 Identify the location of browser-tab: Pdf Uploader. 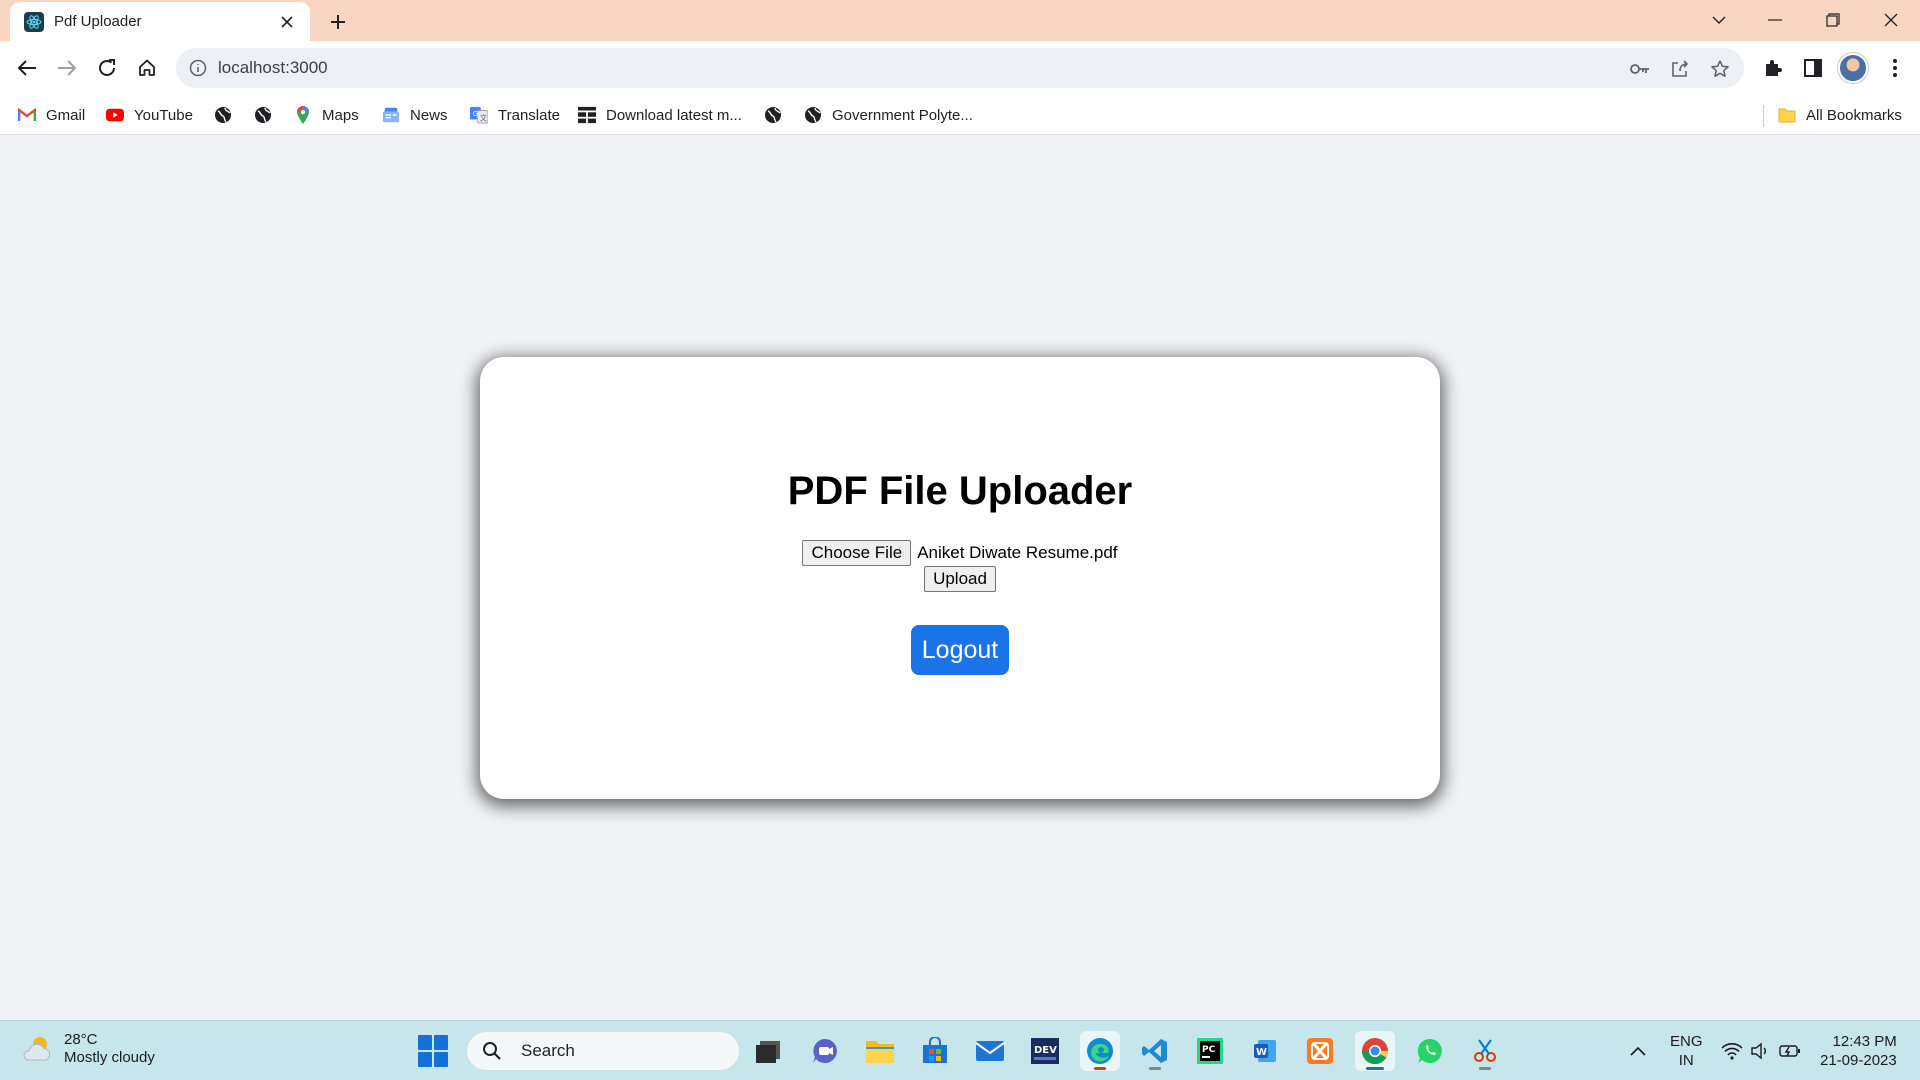
(160, 21).